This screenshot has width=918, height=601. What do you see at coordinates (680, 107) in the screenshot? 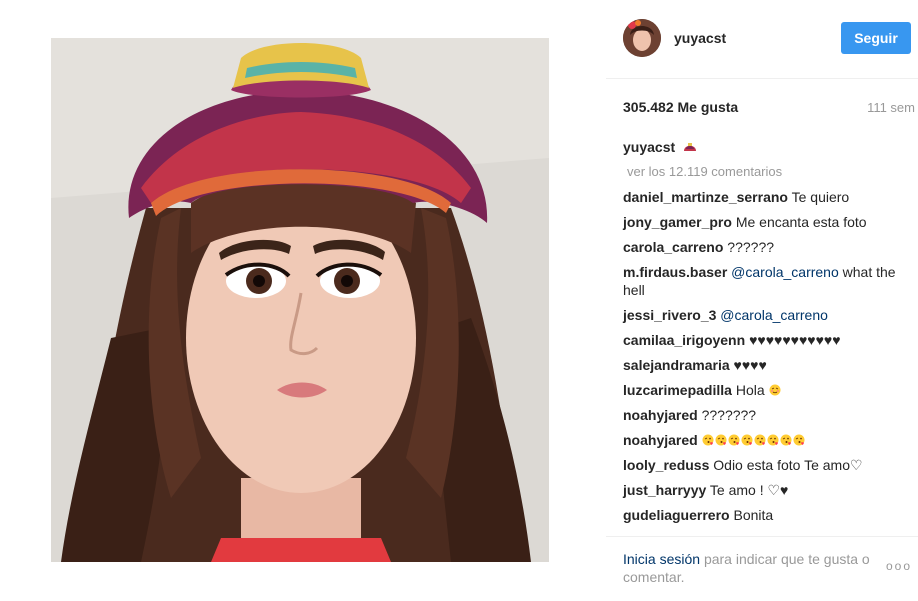
I see `likes-count: 305.482 Me gusta` at bounding box center [680, 107].